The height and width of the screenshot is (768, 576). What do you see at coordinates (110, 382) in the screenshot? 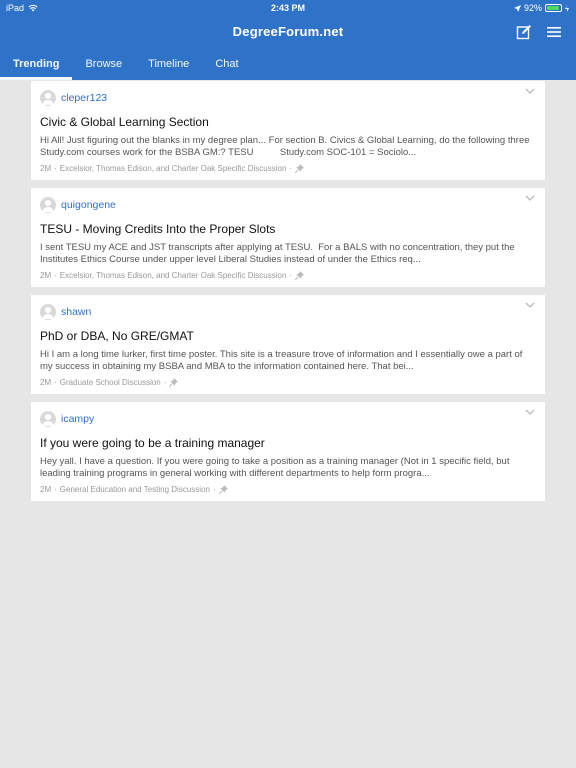
I see `post-category: Graduate School Discussion` at bounding box center [110, 382].